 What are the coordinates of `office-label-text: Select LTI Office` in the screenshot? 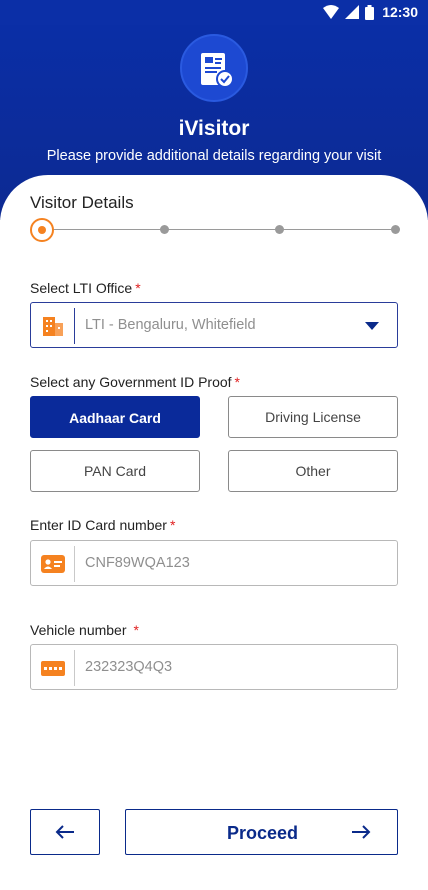 It's located at (81, 288).